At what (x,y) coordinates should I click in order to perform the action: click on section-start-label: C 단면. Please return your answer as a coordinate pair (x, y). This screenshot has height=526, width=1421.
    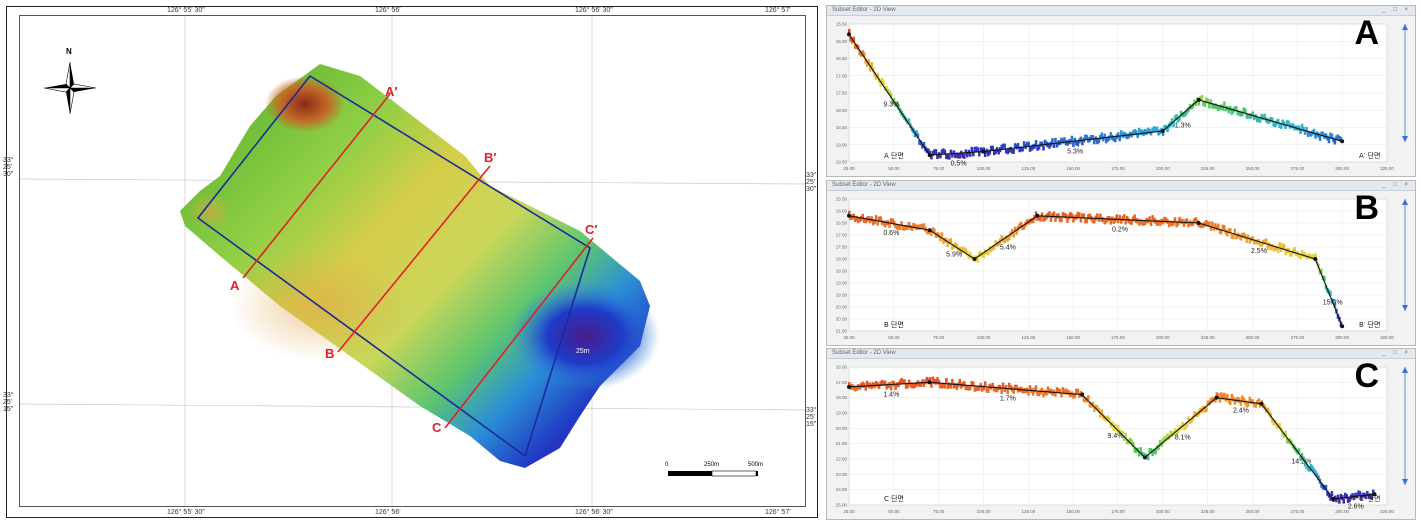
    Looking at the image, I should click on (894, 498).